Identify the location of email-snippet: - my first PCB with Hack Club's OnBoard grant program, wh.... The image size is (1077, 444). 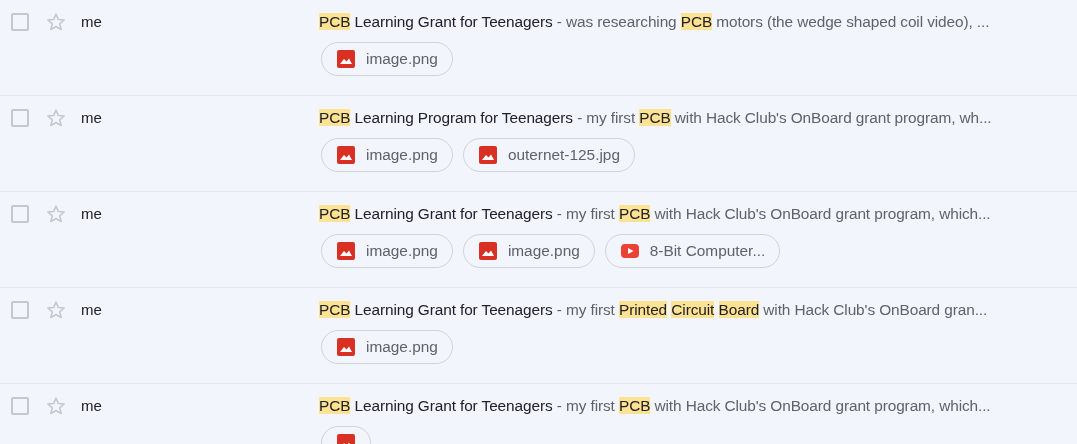
(784, 118).